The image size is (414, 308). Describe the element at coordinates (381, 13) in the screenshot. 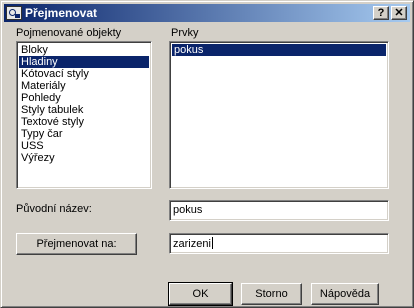

I see `help-icon: ?` at that location.